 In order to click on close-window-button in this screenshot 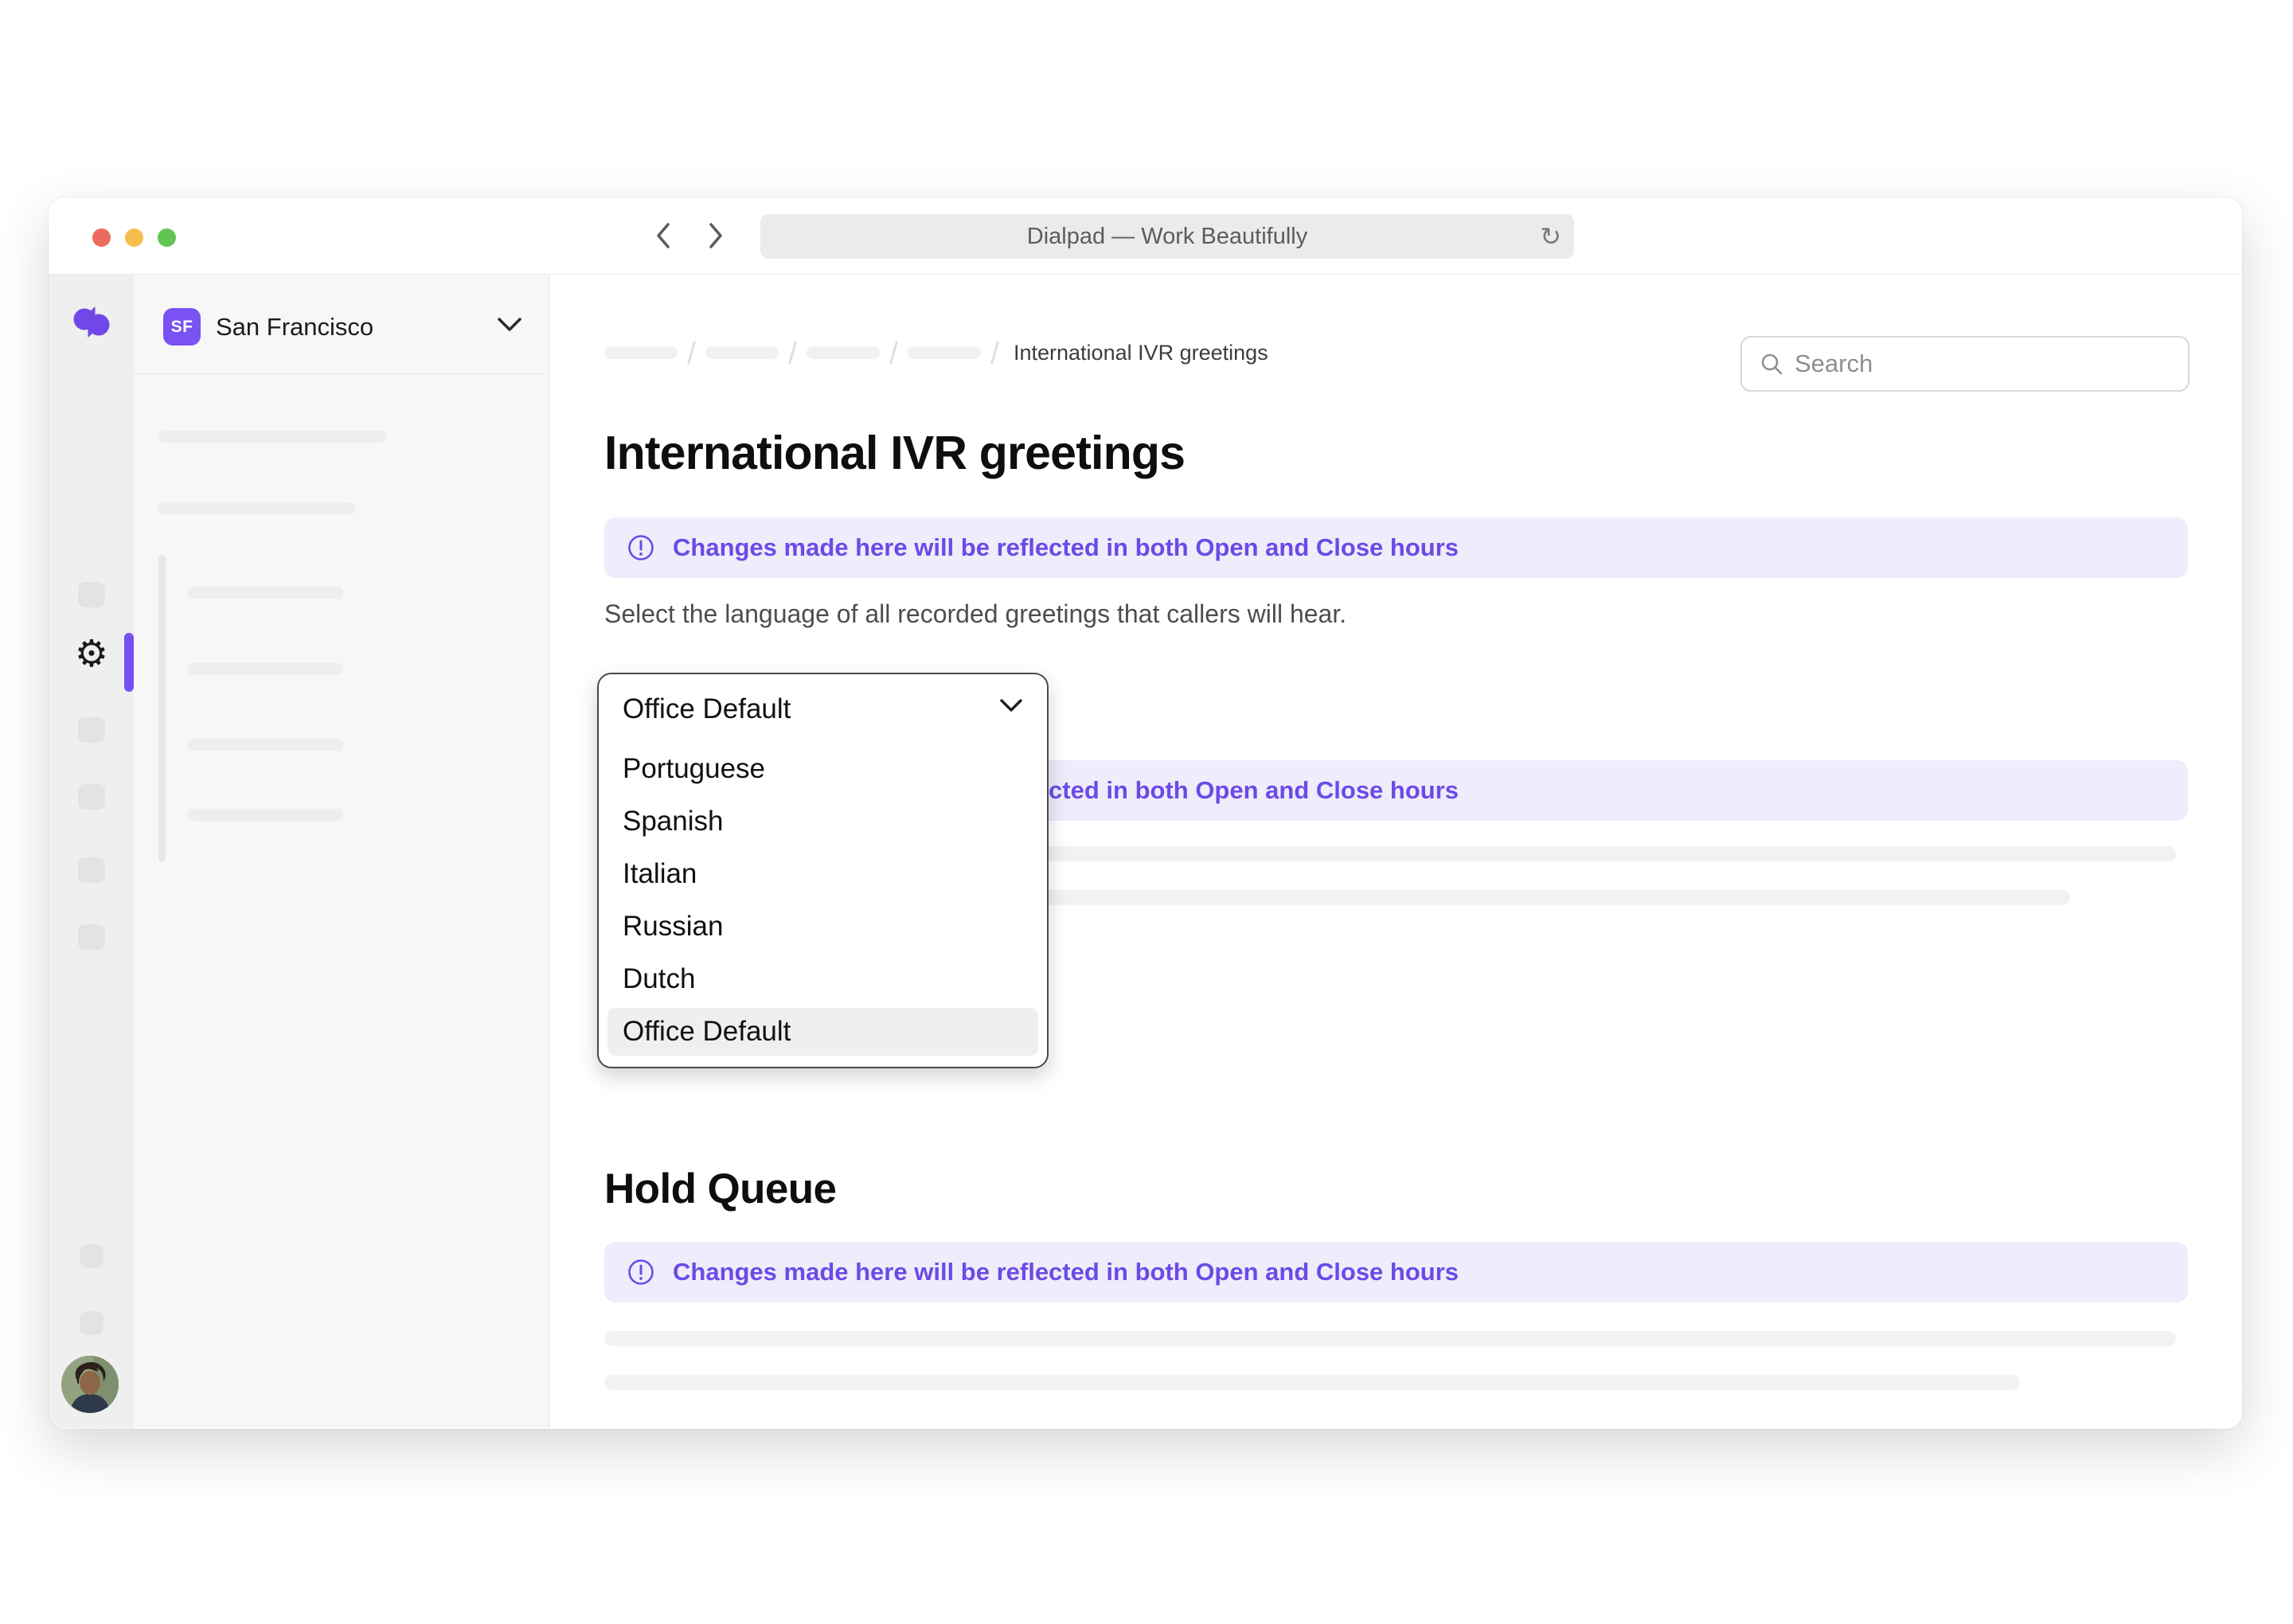, I will do `click(101, 237)`.